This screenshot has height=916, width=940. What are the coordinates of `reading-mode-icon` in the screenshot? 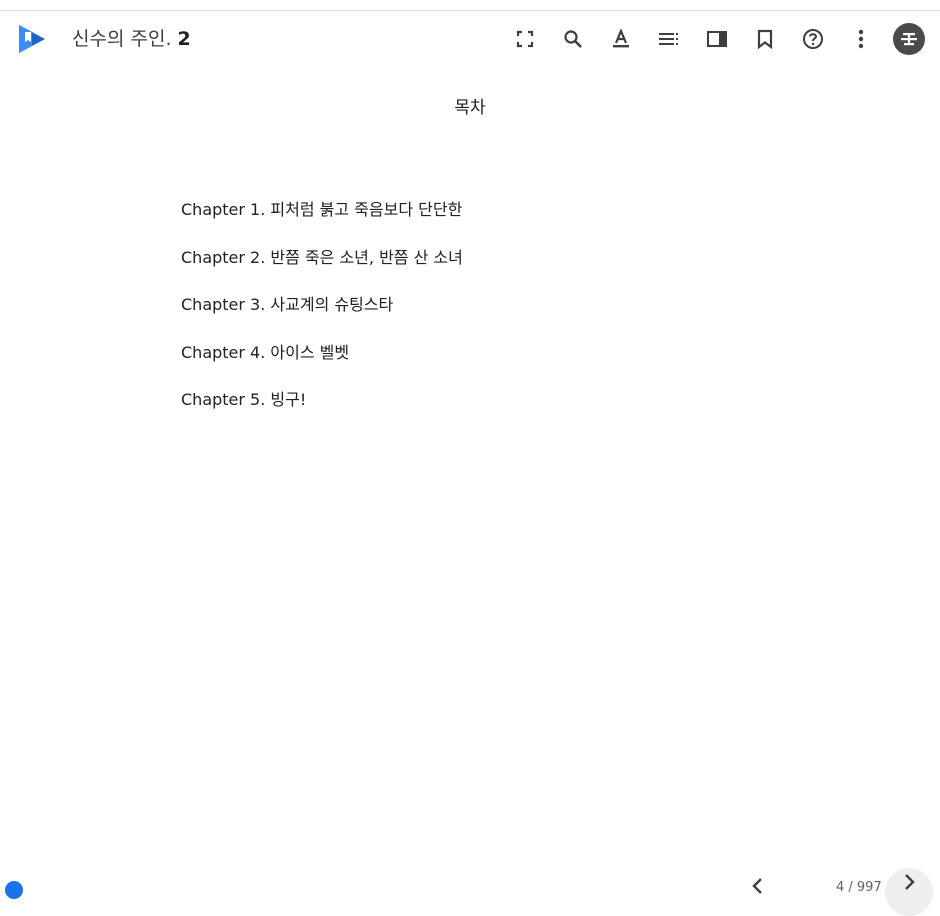 It's located at (717, 39).